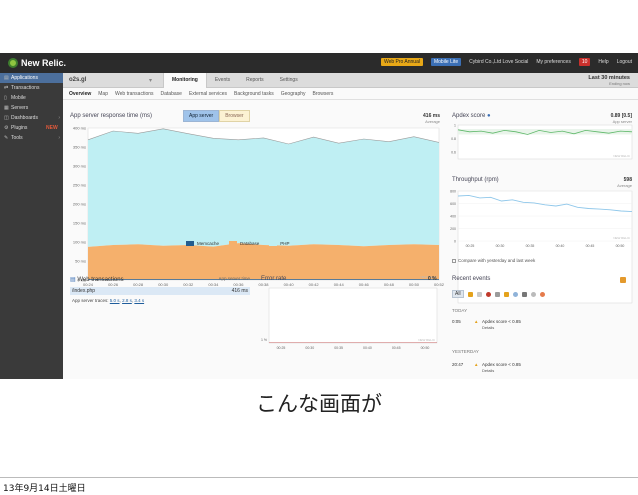  I want to click on traces-label: App server traces:, so click(90, 300).